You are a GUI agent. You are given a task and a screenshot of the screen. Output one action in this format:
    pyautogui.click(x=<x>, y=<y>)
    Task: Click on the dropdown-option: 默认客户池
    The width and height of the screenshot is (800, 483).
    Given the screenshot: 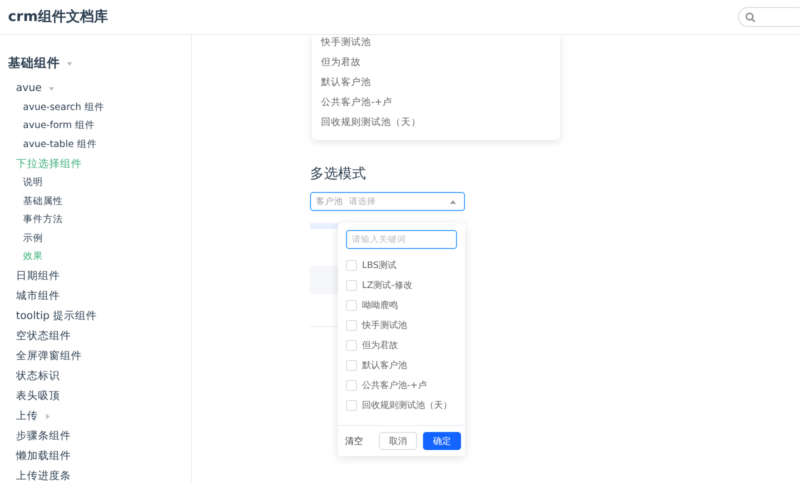 What is the action you would take?
    pyautogui.click(x=436, y=86)
    